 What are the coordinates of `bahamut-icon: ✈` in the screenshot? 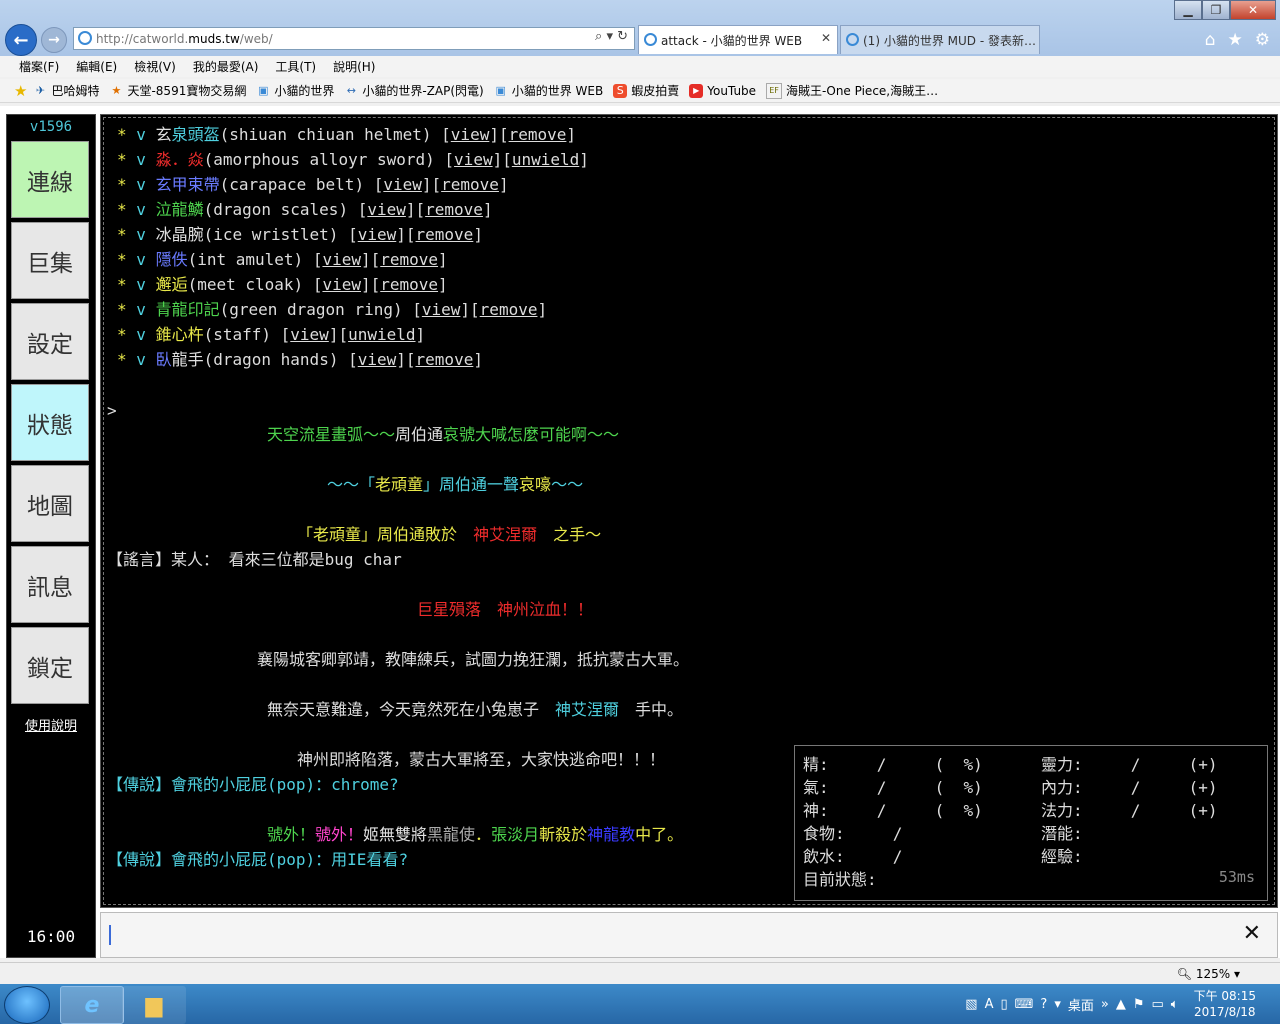 It's located at (40, 90).